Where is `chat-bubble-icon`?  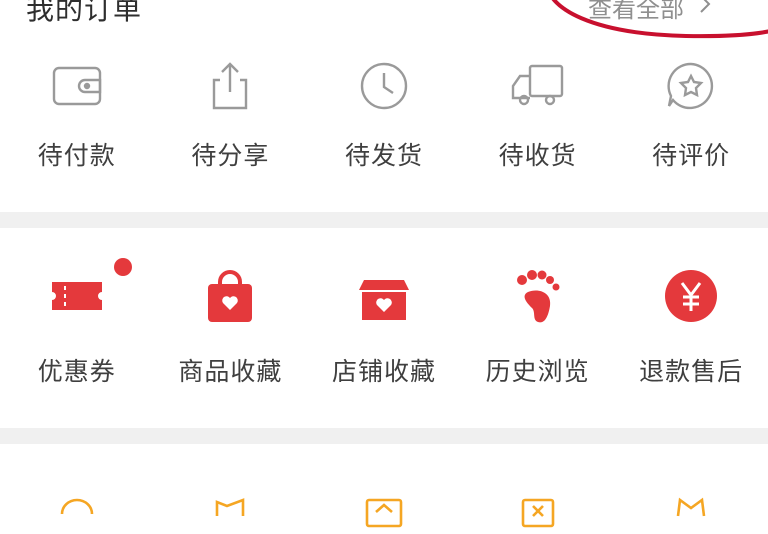
chat-bubble-icon is located at coordinates (77, 510).